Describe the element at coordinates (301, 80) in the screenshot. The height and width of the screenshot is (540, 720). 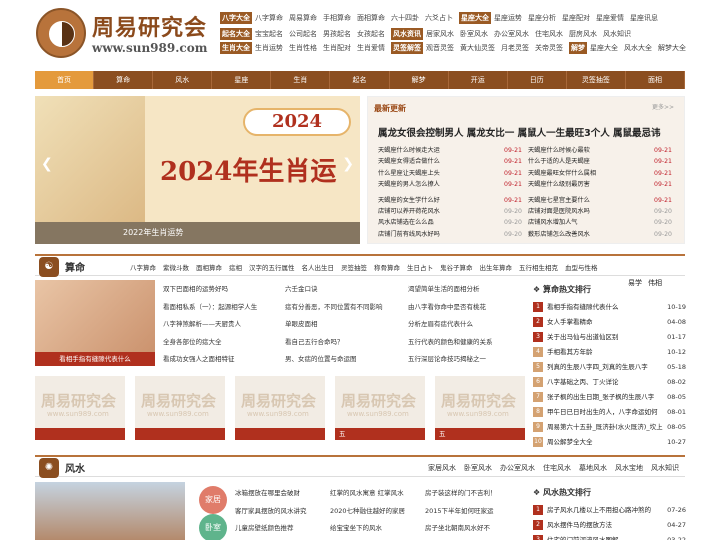
I see `nav-item: 生肖` at that location.